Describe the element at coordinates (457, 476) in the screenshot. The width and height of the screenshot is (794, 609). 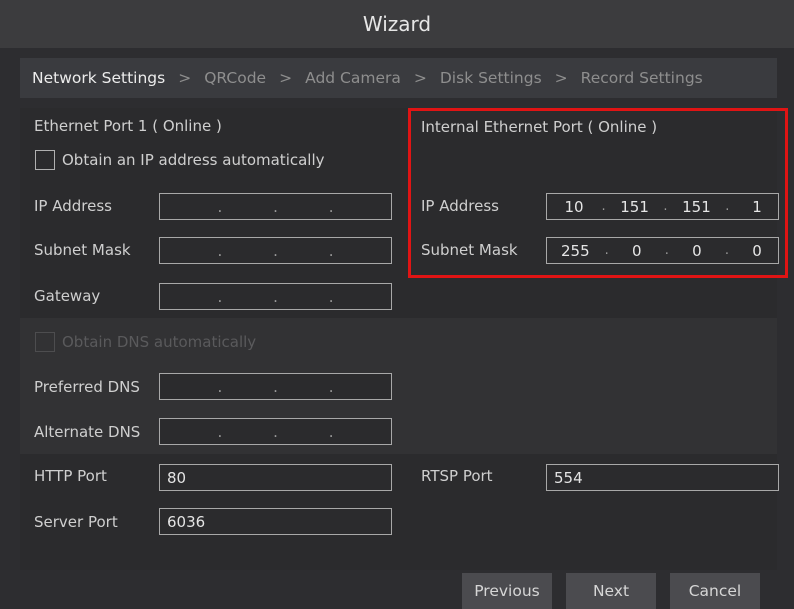
I see `rtsp-port-label: RTSP Port` at that location.